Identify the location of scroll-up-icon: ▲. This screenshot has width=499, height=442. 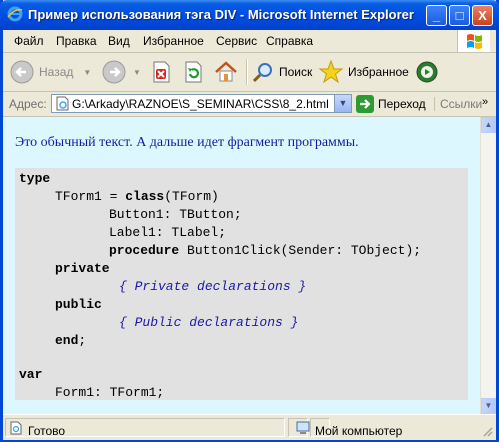
(488, 125).